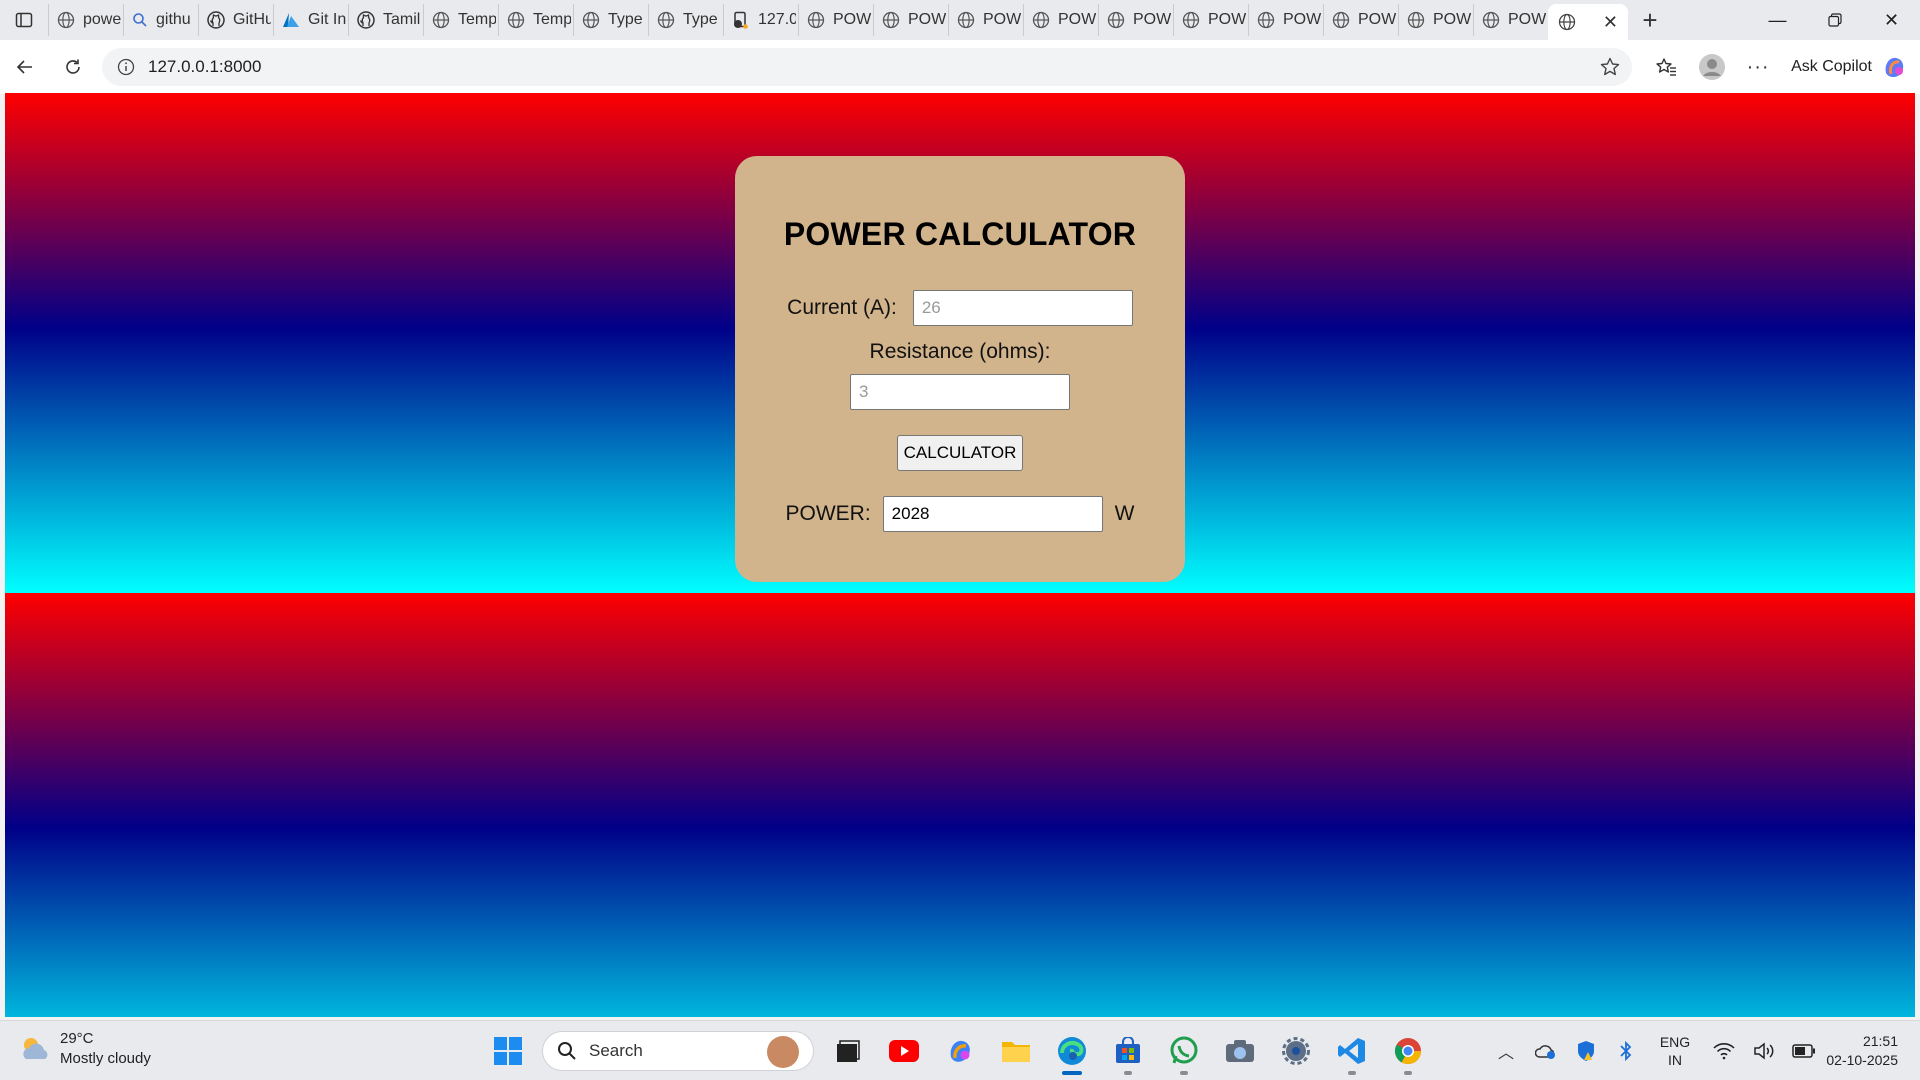 The height and width of the screenshot is (1080, 1920). Describe the element at coordinates (1072, 1052) in the screenshot. I see `edge-app` at that location.